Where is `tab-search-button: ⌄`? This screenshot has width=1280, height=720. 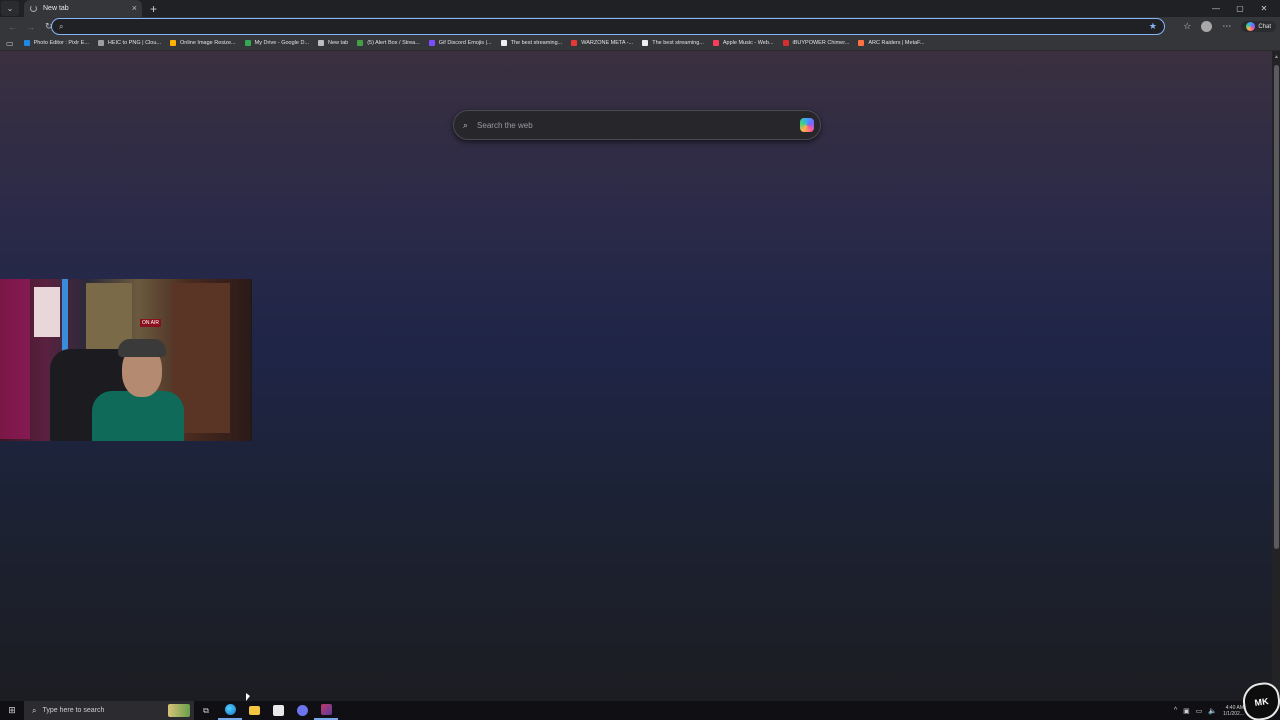
tab-search-button: ⌄ is located at coordinates (10, 8).